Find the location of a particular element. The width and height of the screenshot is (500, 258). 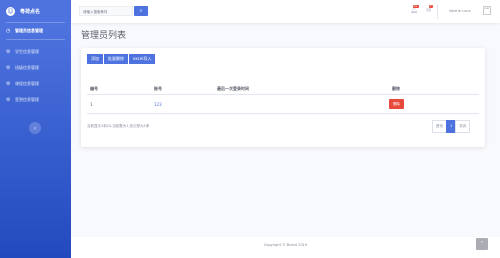

add-button: 添加 is located at coordinates (95, 59).